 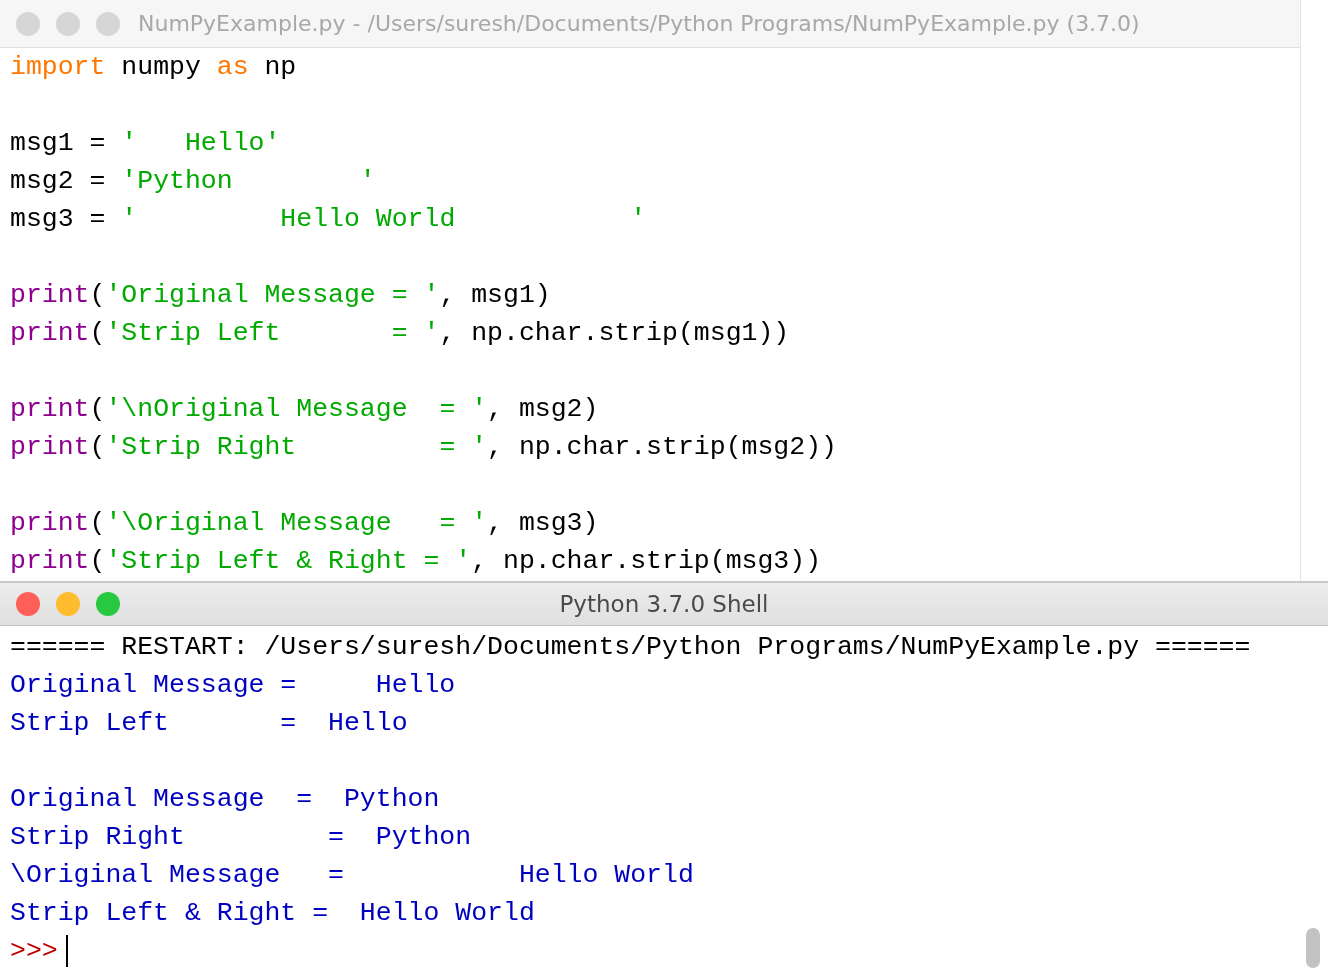 What do you see at coordinates (66, 951) in the screenshot?
I see `text-cursor` at bounding box center [66, 951].